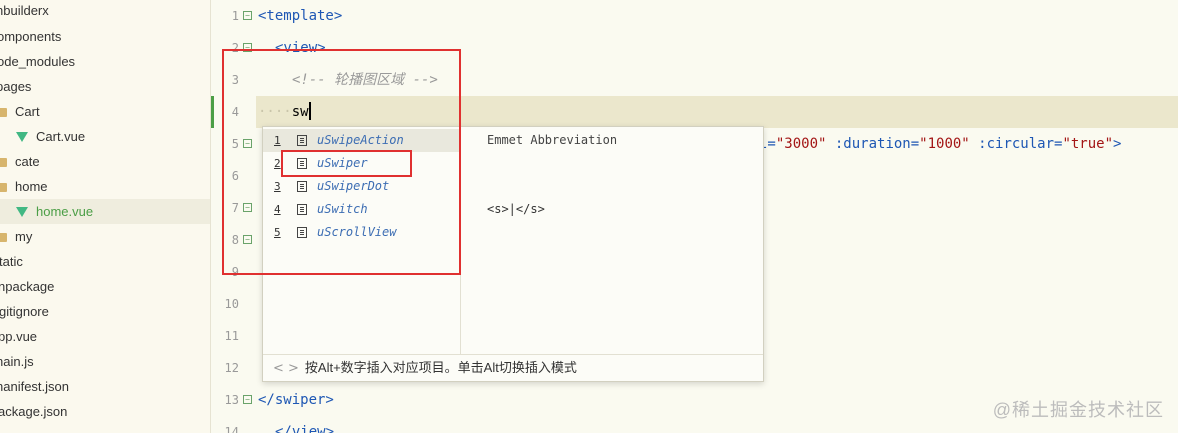 This screenshot has height=433, width=1178. Describe the element at coordinates (37, 61) in the screenshot. I see `tree-item-node-modules: ode_modules` at that location.